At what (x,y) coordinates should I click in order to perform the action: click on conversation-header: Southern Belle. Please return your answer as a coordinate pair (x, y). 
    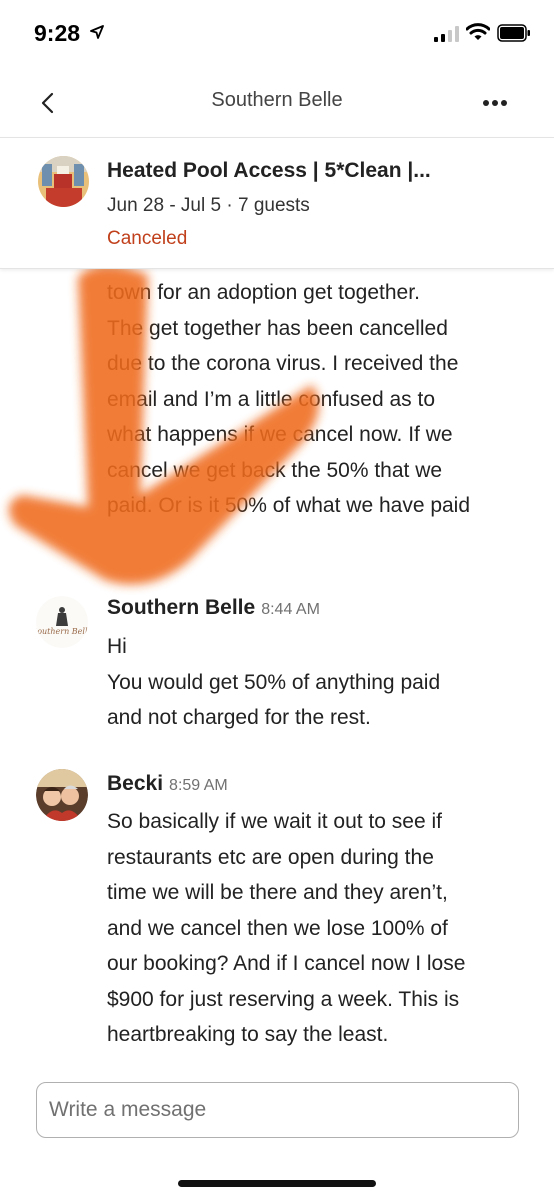
    Looking at the image, I should click on (277, 103).